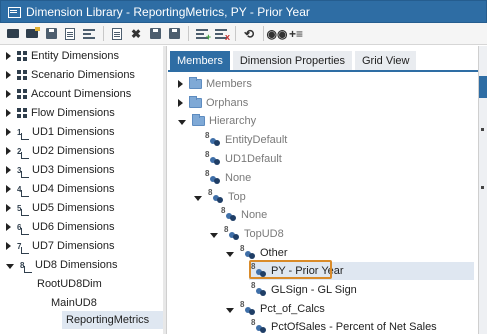 Image resolution: width=487 pixels, height=334 pixels. What do you see at coordinates (70, 75) in the screenshot?
I see `tree-item-scenario-dimensions: Scenario Dimensions` at bounding box center [70, 75].